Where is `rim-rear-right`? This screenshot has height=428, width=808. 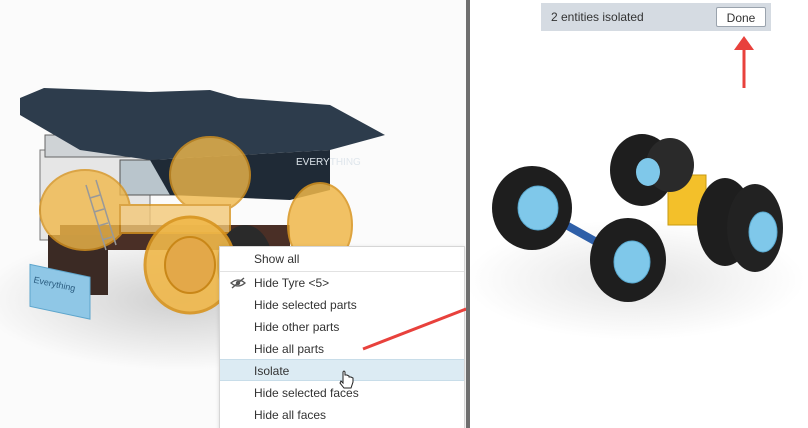 rim-rear-right is located at coordinates (648, 172).